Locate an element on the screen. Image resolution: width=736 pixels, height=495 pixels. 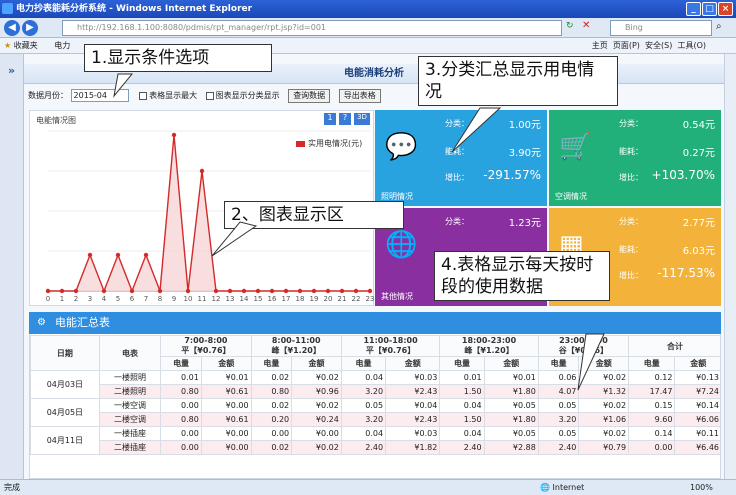
callout-table: 4.表格显示每天按时段的使用数据 is located at coordinates (522, 276).